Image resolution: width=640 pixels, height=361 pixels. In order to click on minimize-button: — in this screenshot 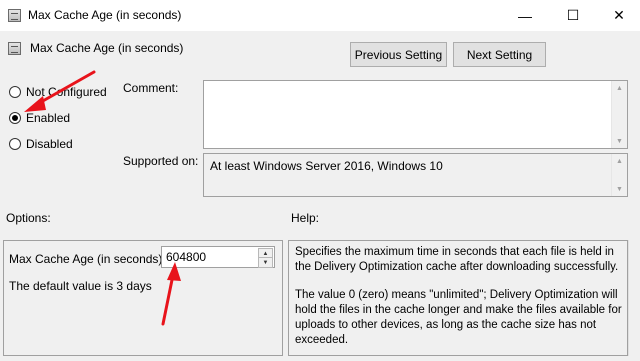, I will do `click(525, 15)`.